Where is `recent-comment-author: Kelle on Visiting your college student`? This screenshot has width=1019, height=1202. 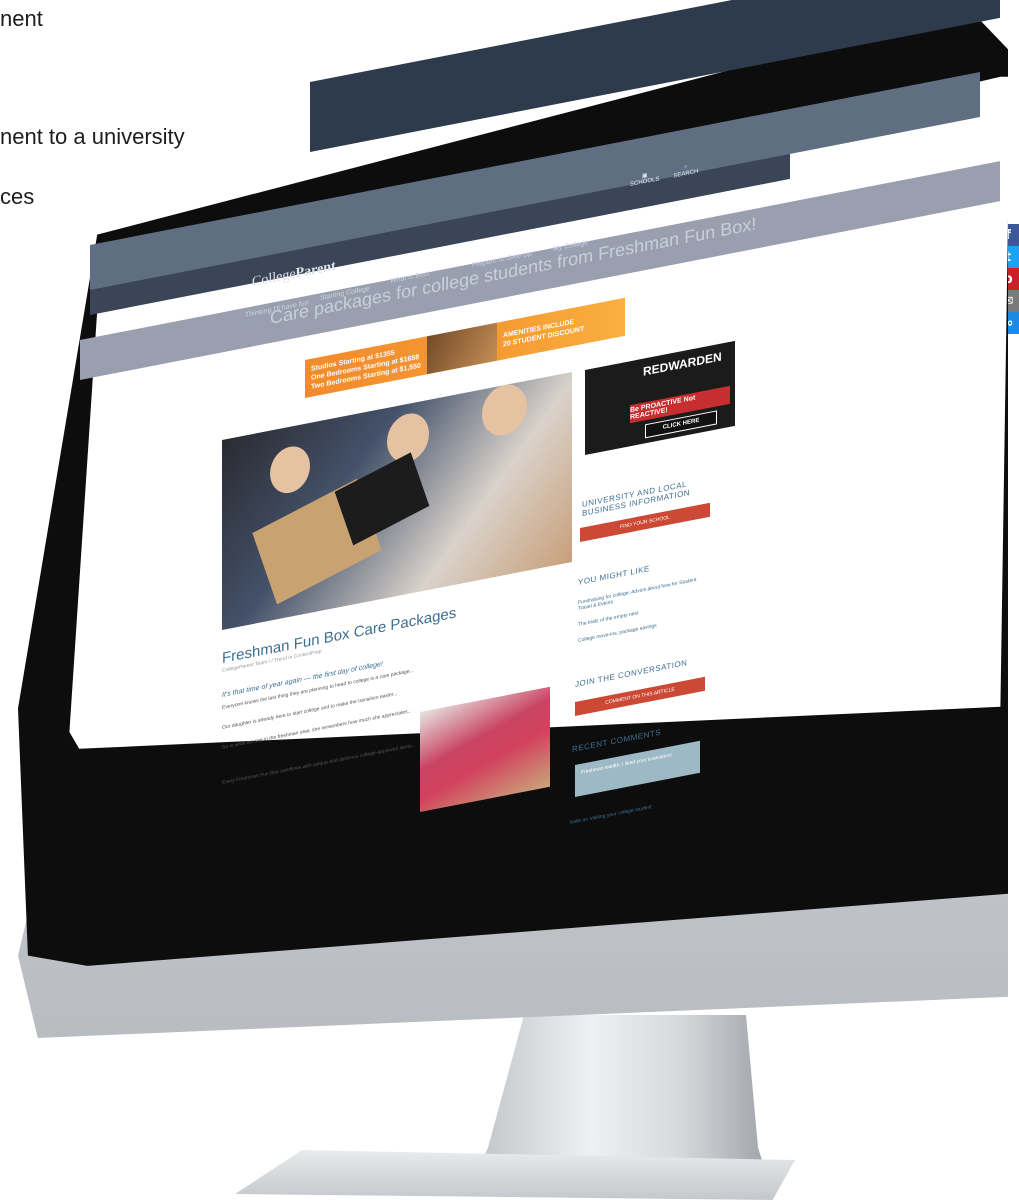
recent-comment-author: Kelle on Visiting your college student is located at coordinates (611, 815).